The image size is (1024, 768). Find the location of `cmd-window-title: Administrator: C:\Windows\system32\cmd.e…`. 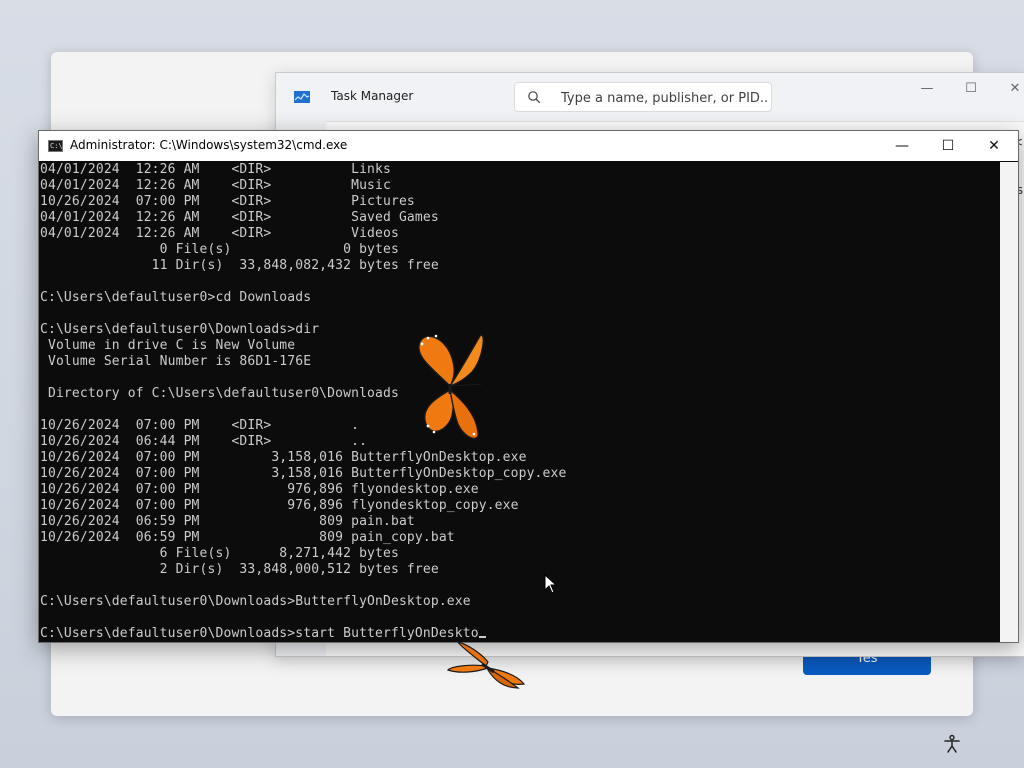

cmd-window-title: Administrator: C:\Windows\system32\cmd.e… is located at coordinates (209, 145).